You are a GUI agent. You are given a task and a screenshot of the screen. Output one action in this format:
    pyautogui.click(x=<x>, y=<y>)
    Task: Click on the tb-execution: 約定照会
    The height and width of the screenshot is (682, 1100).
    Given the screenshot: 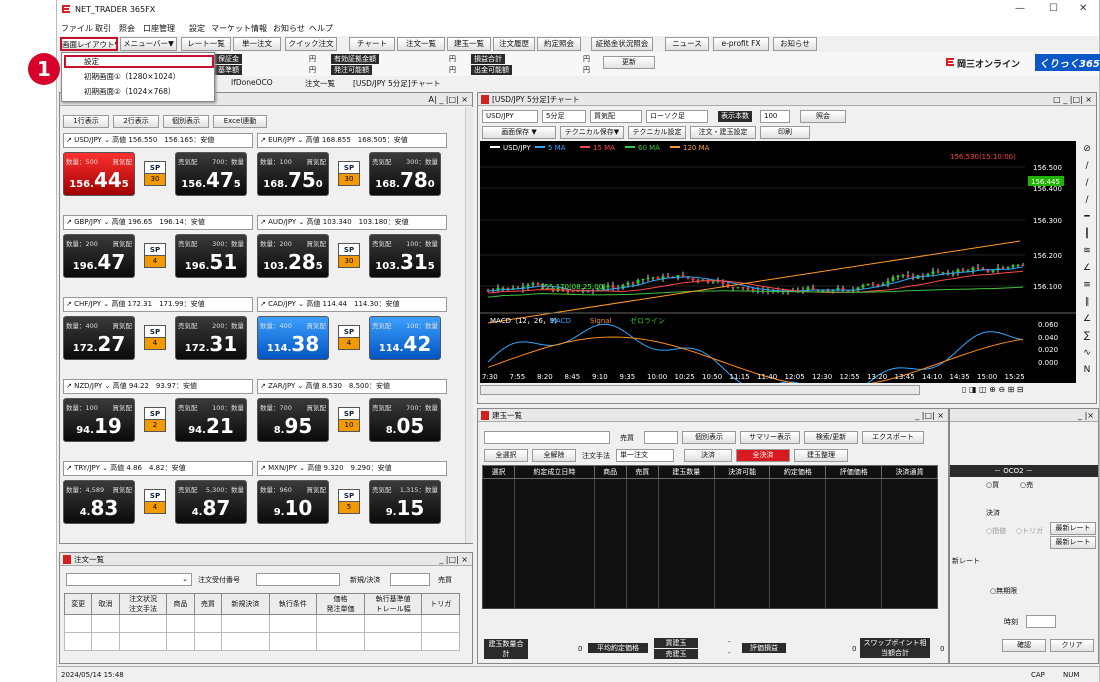 What is the action you would take?
    pyautogui.click(x=559, y=44)
    